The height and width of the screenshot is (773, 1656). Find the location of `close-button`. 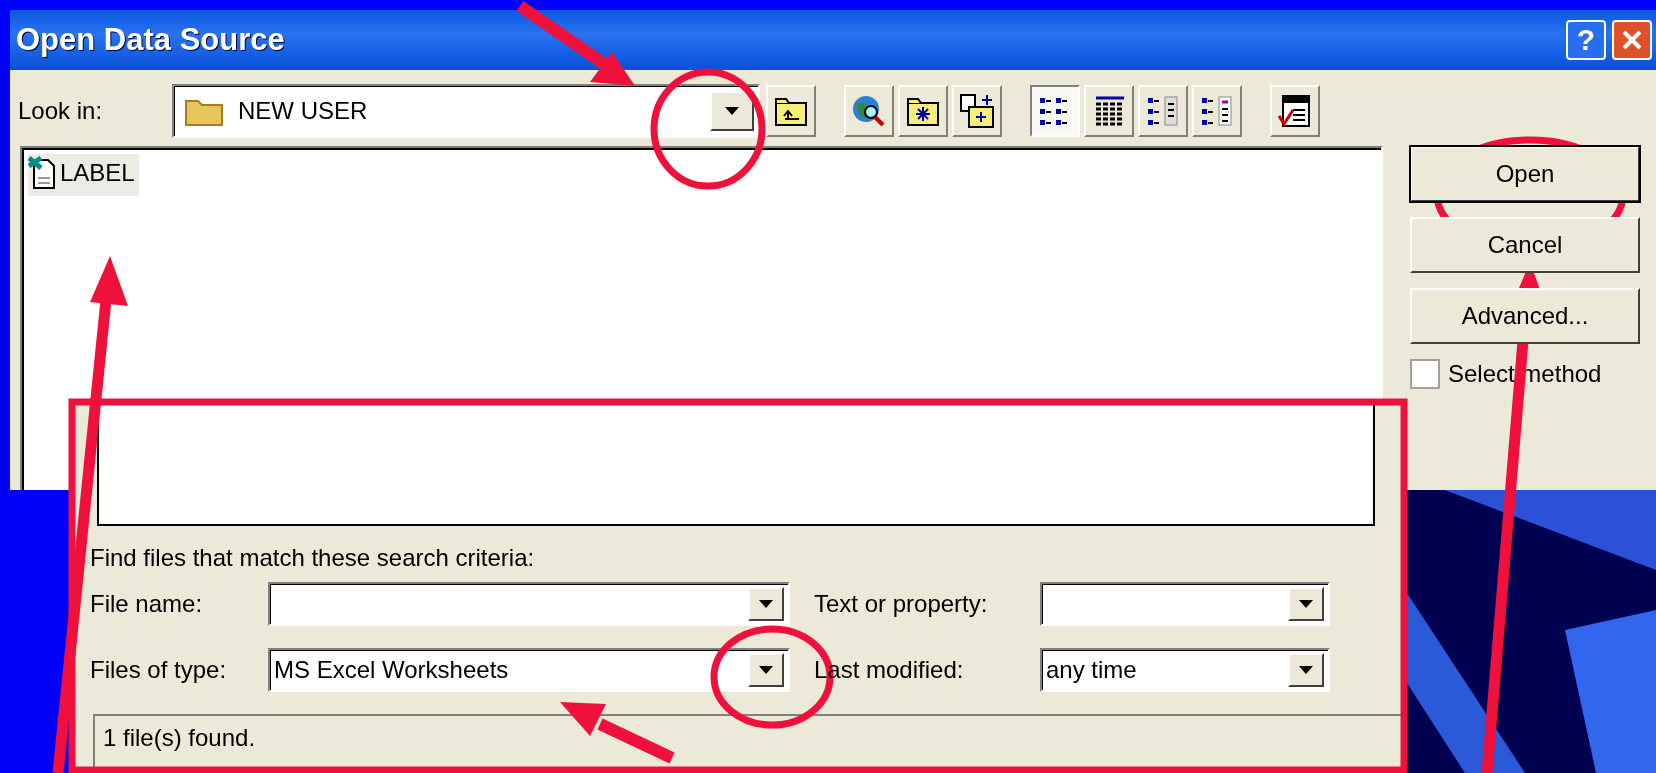

close-button is located at coordinates (1632, 40).